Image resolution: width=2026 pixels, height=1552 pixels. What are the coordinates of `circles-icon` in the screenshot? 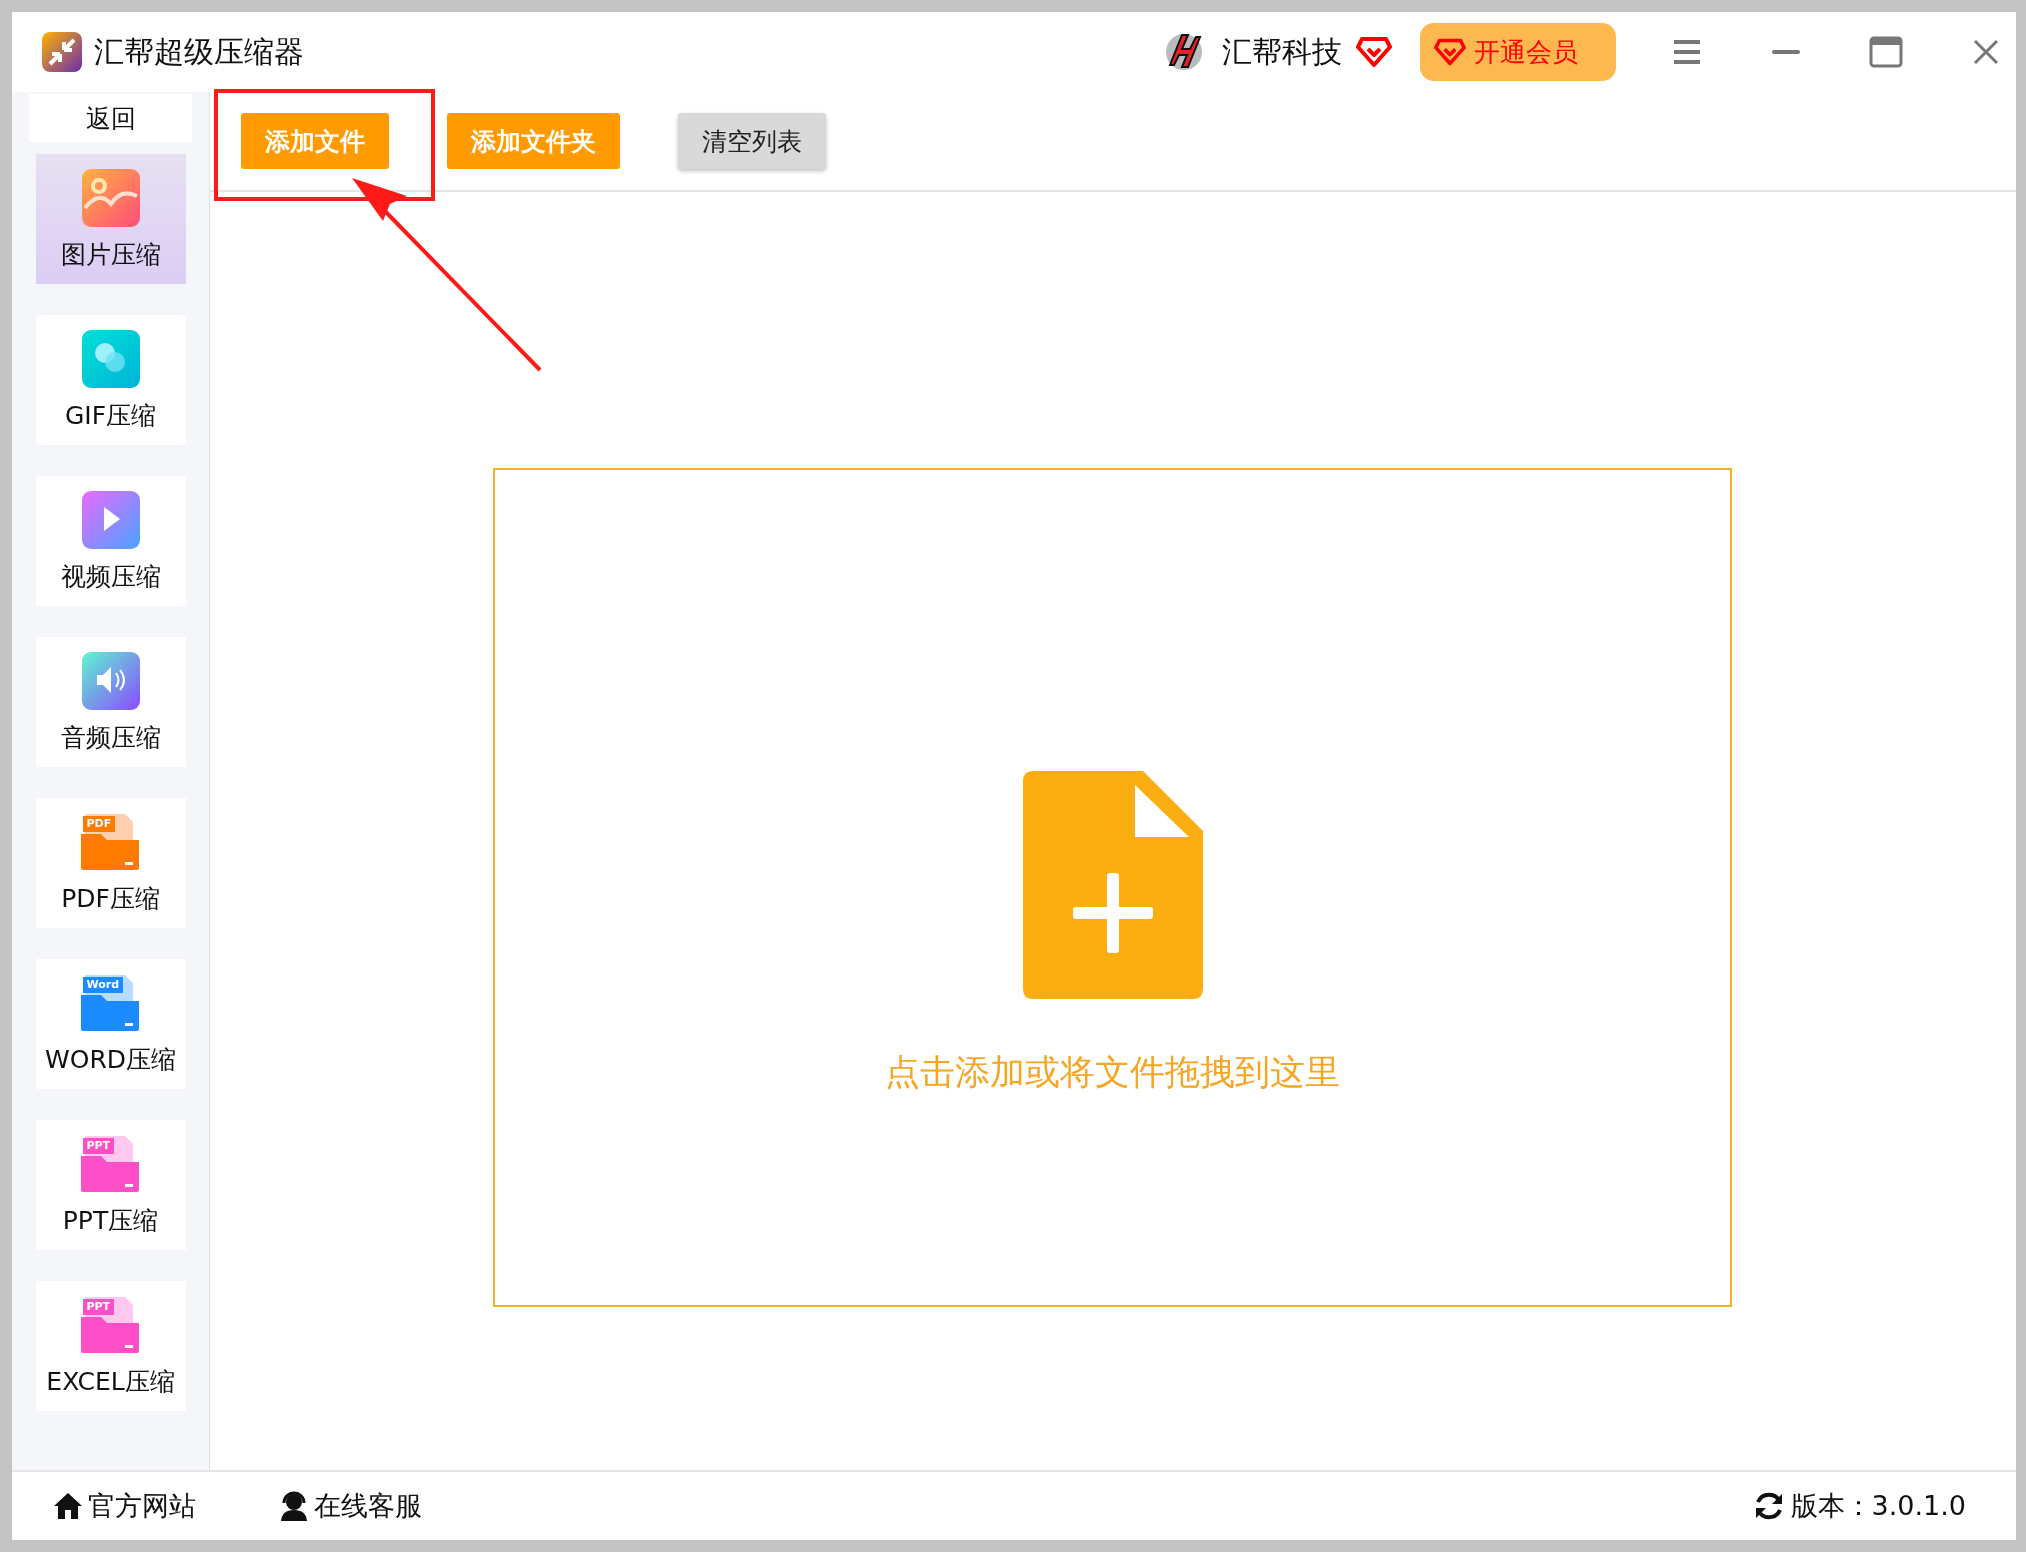 It's located at (110, 359).